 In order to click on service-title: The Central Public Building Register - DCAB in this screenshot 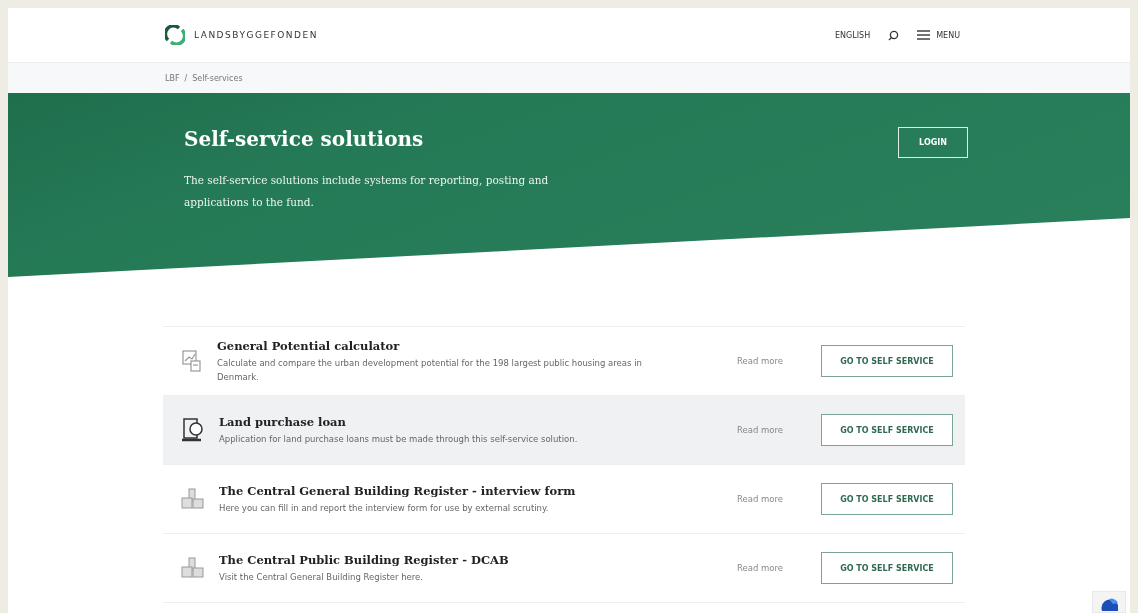, I will do `click(364, 559)`.